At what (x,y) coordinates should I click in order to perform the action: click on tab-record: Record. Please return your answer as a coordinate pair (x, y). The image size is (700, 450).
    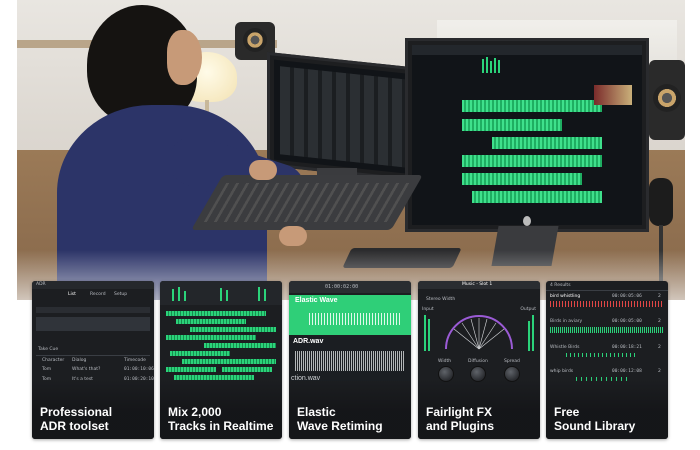
    Looking at the image, I should click on (98, 294).